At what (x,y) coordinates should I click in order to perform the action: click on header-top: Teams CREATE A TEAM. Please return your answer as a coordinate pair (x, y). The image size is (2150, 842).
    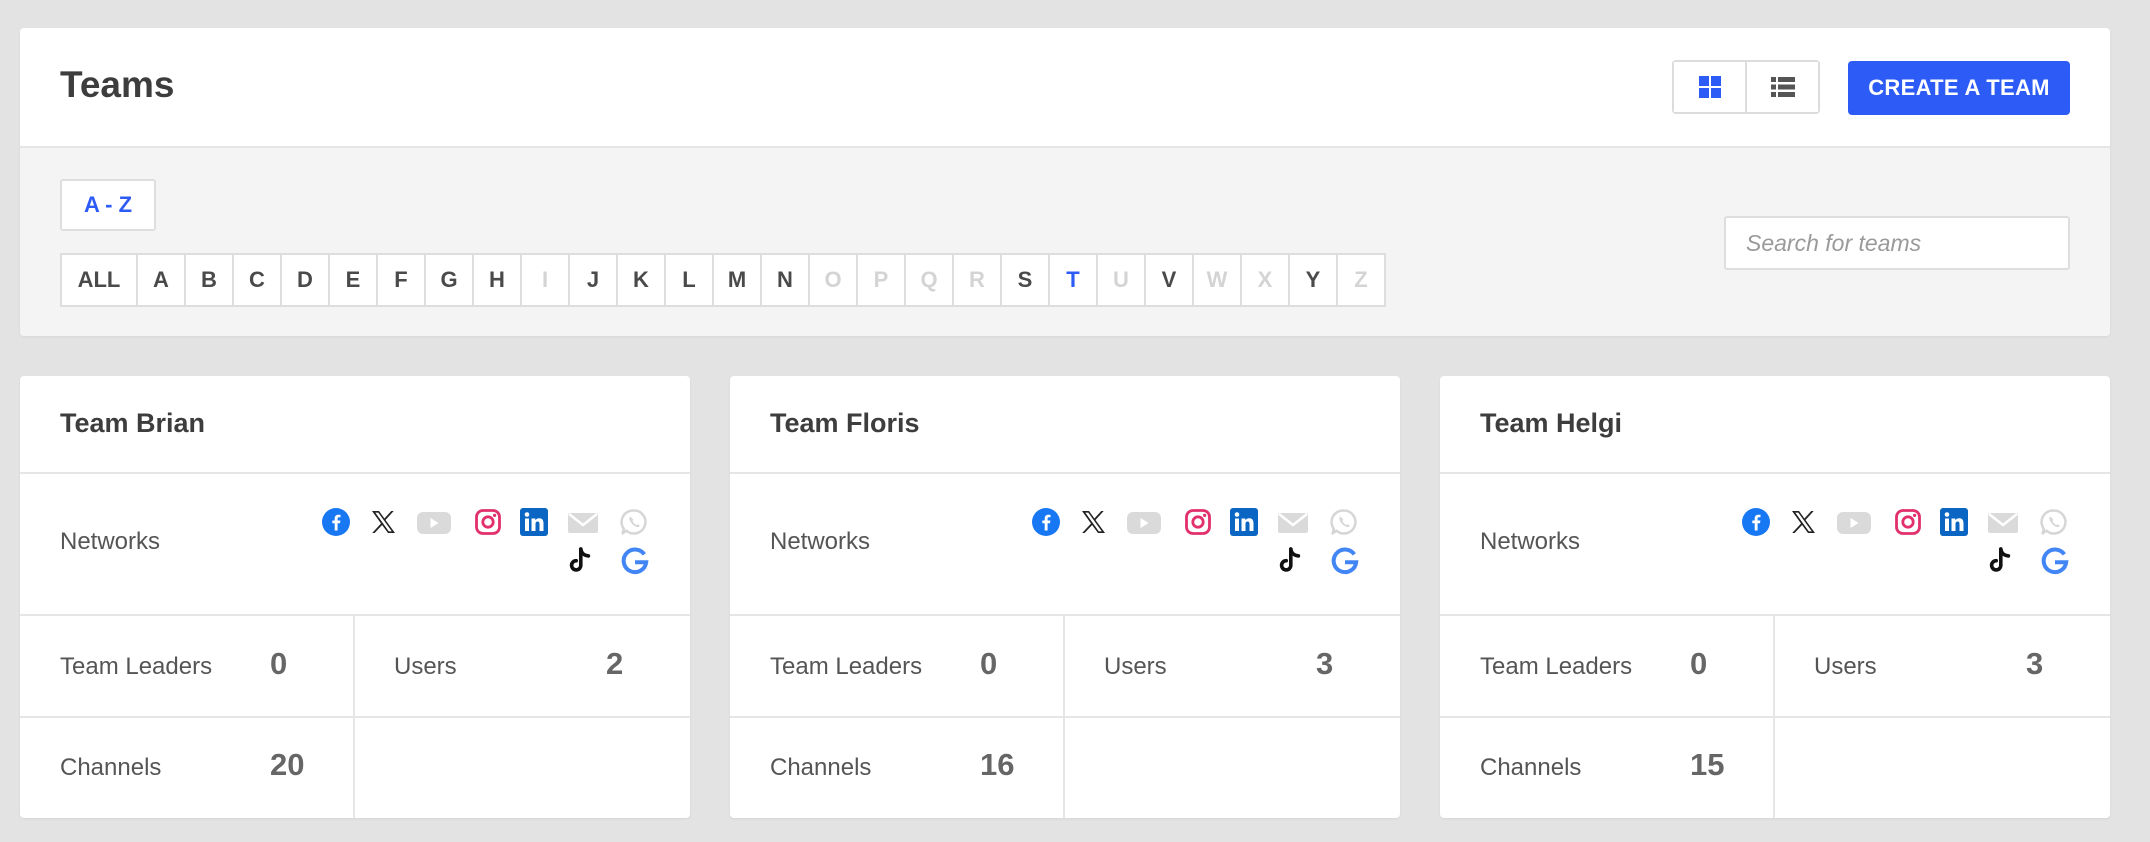
    Looking at the image, I should click on (1065, 88).